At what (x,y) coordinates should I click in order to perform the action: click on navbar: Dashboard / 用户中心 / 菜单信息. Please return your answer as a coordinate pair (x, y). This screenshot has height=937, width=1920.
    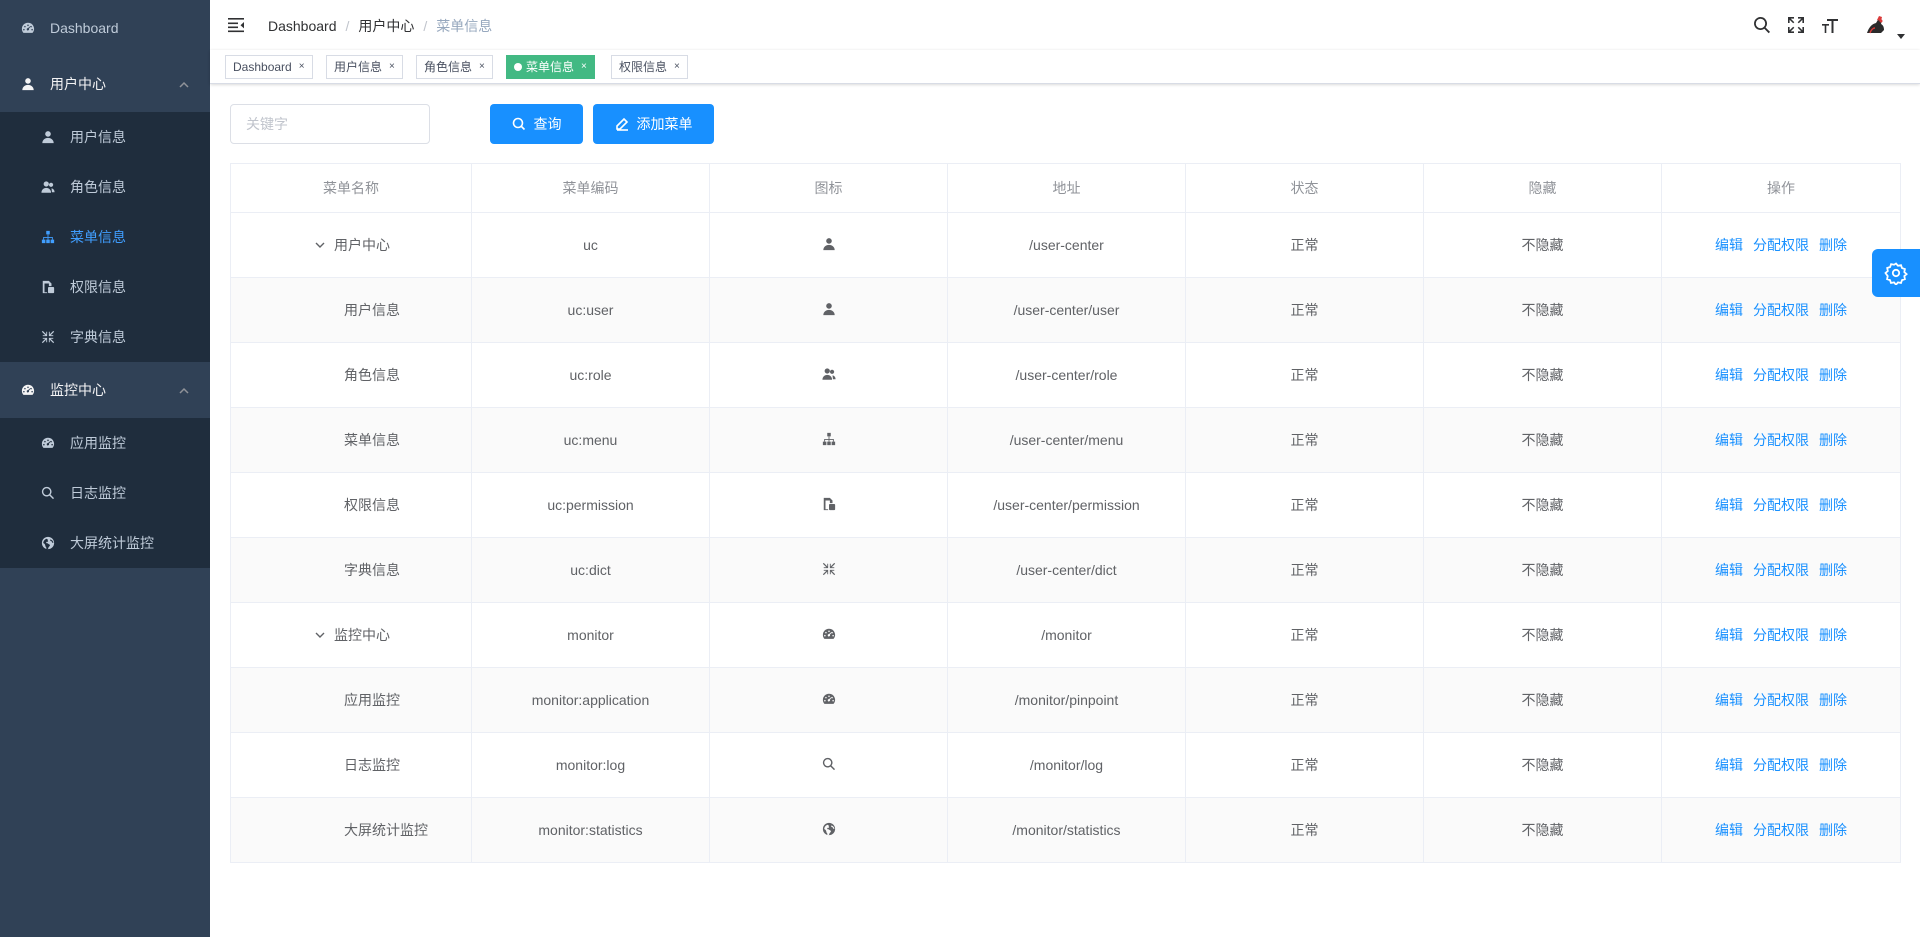
    Looking at the image, I should click on (1065, 25).